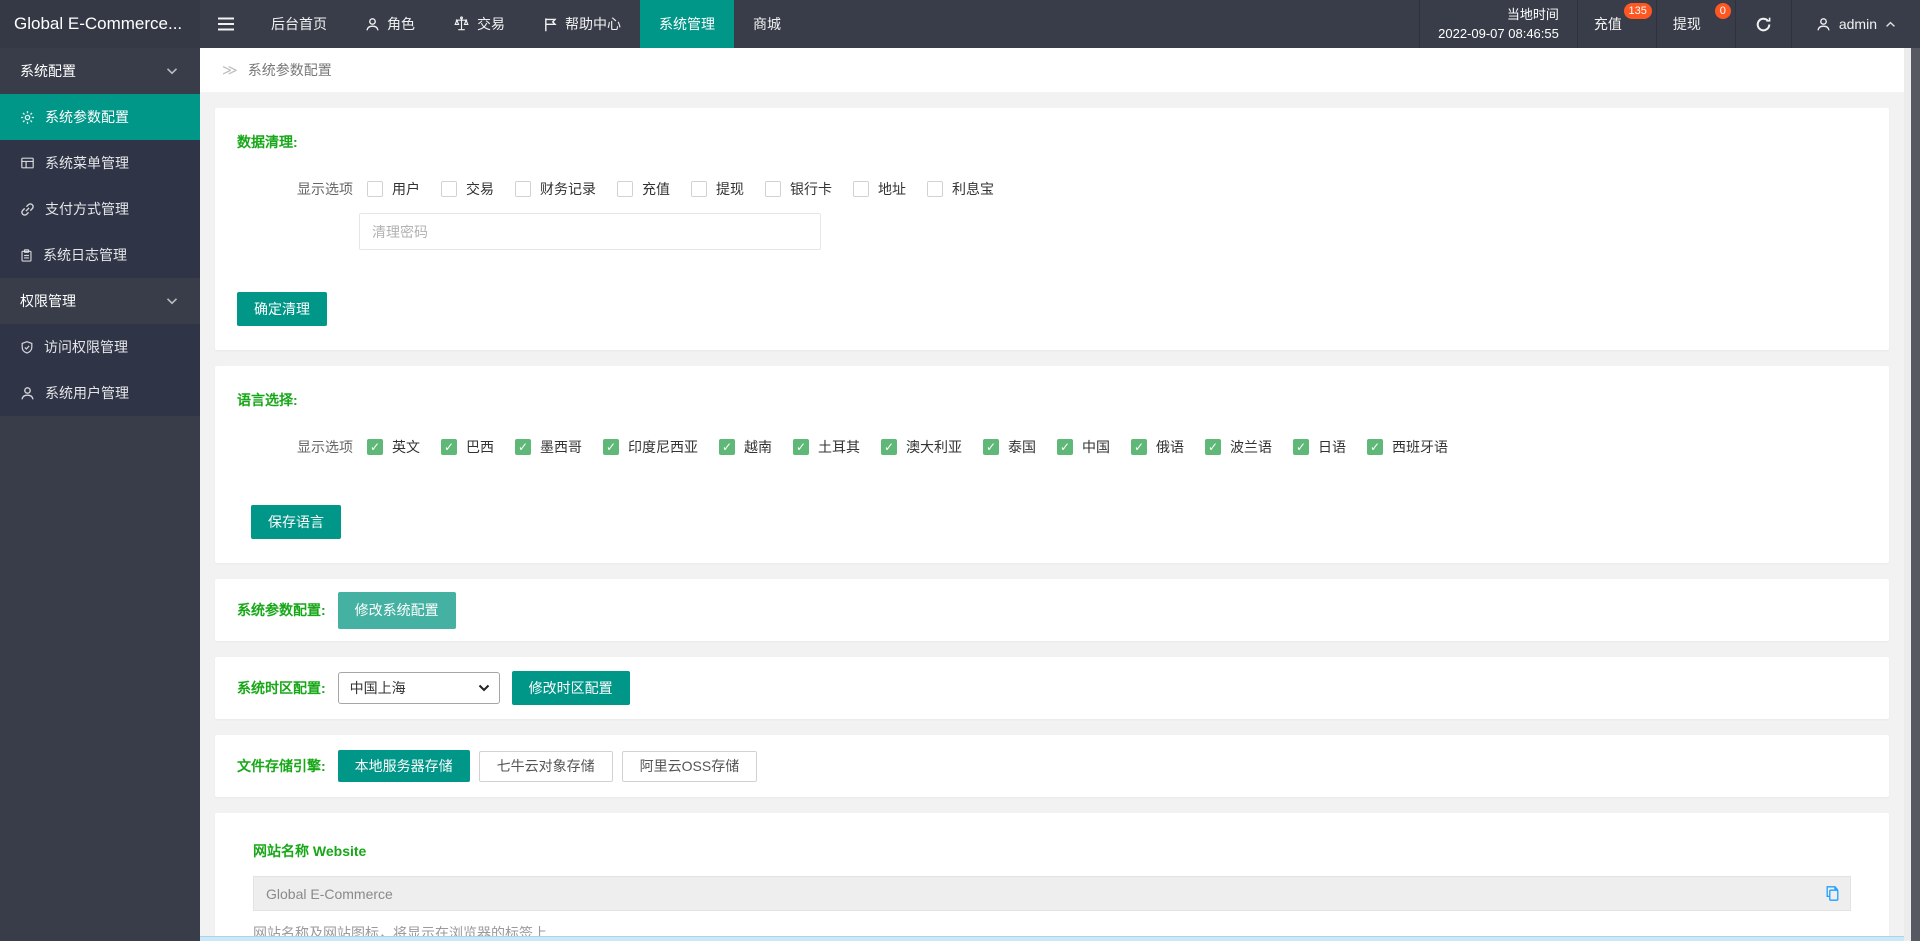  Describe the element at coordinates (1532, 14) in the screenshot. I see `local-time-label: 当地时间` at that location.